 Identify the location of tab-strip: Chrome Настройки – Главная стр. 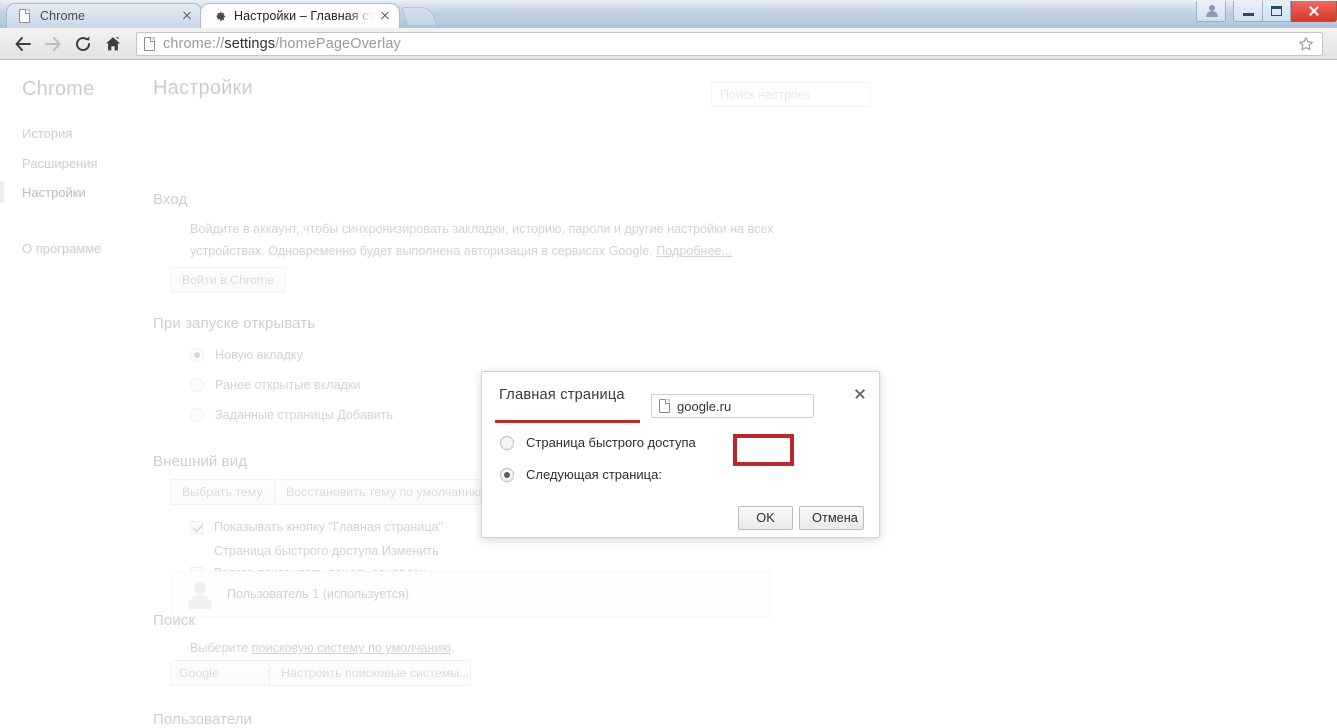
(668, 14).